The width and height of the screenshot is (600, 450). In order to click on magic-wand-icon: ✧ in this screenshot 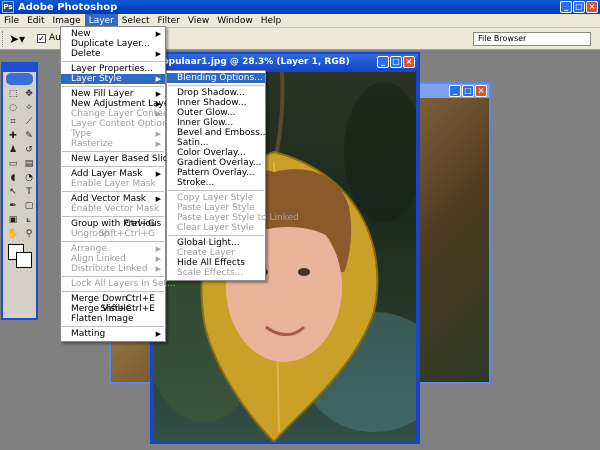, I will do `click(29, 108)`.